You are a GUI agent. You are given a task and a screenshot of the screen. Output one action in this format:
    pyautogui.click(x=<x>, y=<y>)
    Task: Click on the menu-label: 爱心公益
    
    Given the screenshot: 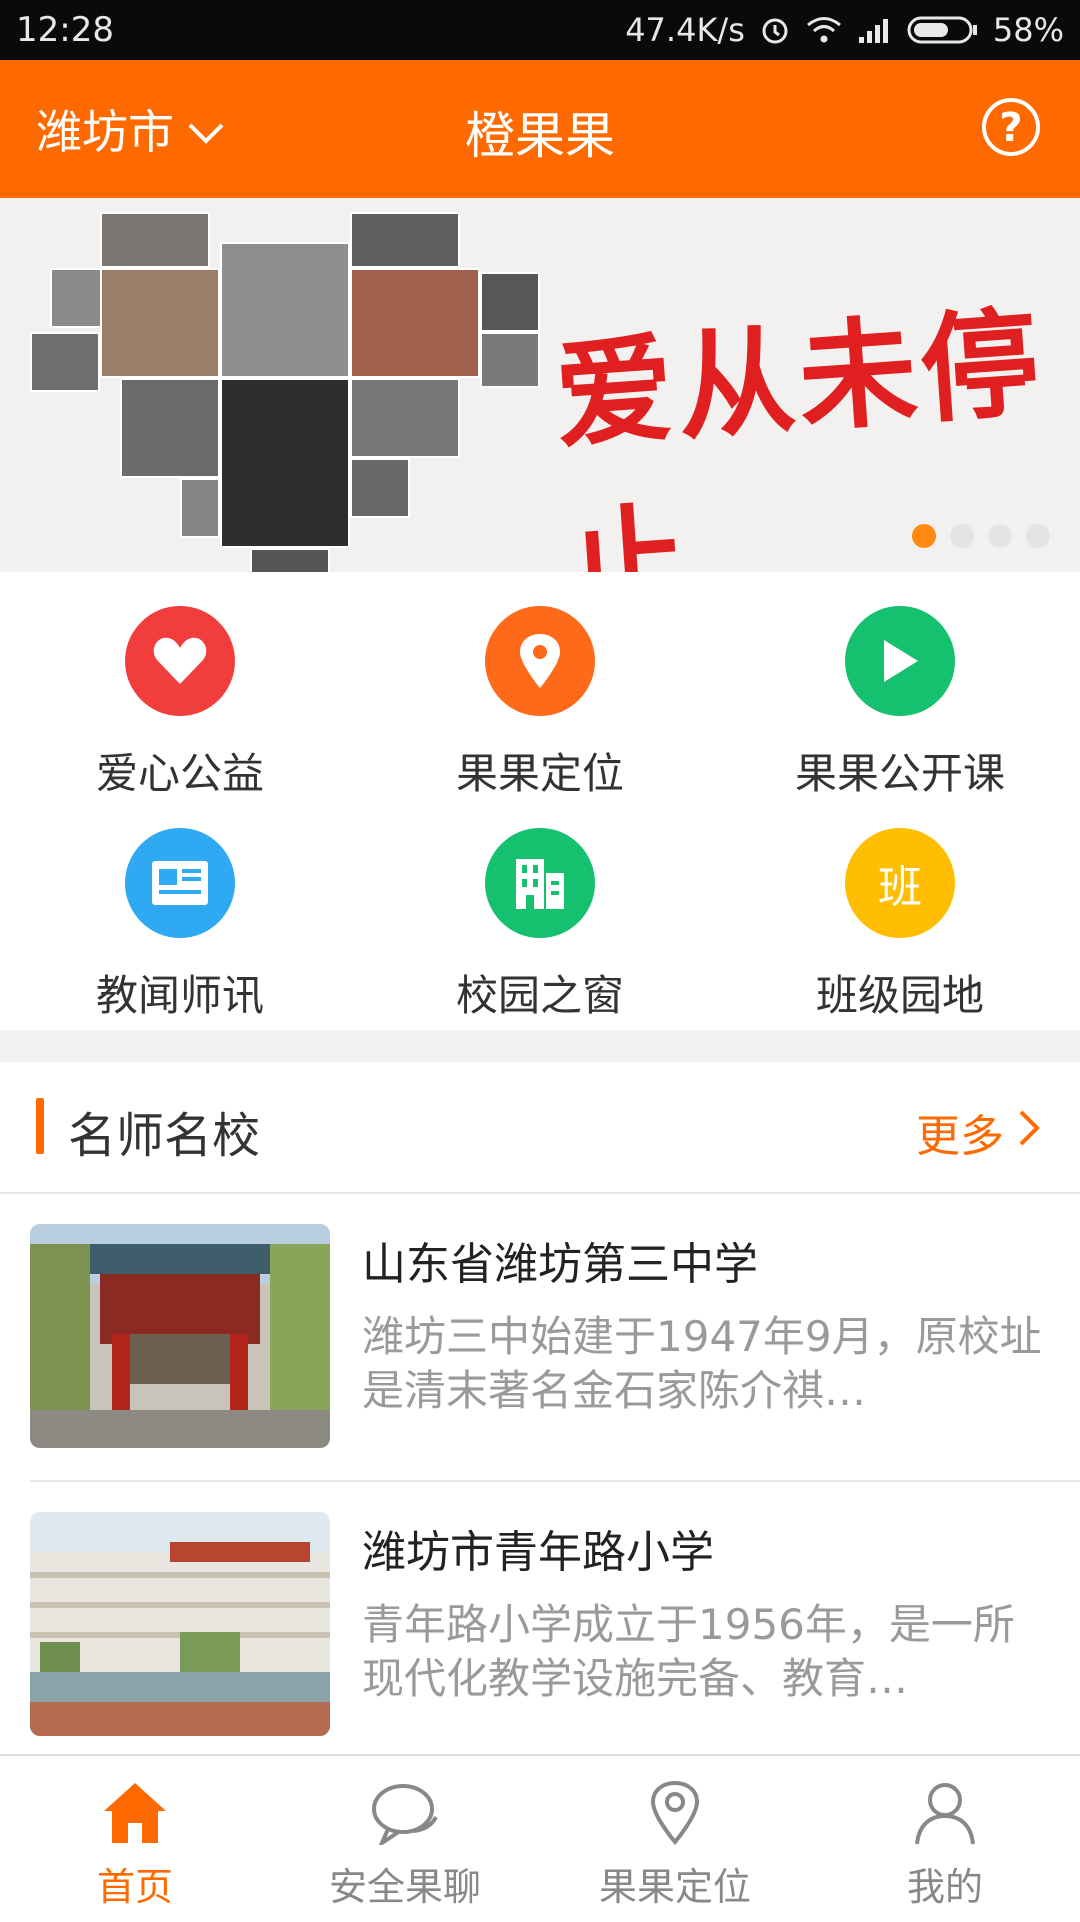 What is the action you would take?
    pyautogui.click(x=179, y=773)
    